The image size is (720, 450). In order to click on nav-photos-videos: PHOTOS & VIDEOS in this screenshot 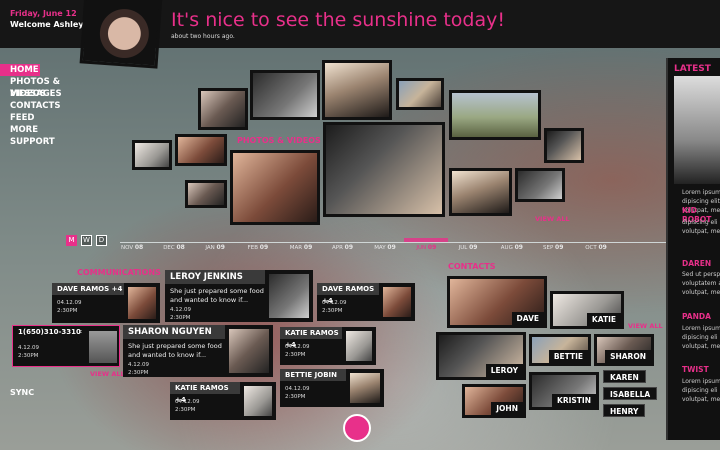, I will do `click(45, 87)`.